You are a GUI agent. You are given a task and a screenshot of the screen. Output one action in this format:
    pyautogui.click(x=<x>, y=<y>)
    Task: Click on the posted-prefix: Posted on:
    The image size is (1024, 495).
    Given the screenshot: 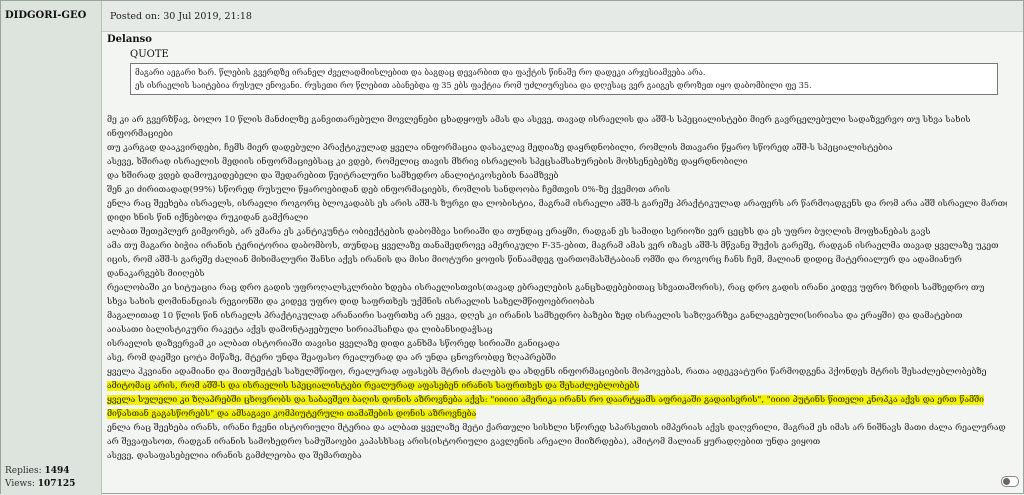 What is the action you would take?
    pyautogui.click(x=135, y=16)
    